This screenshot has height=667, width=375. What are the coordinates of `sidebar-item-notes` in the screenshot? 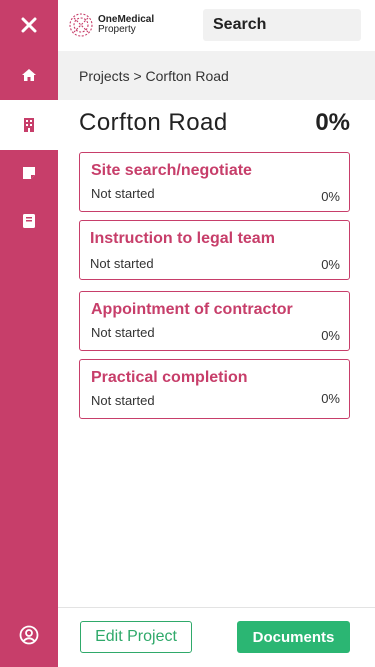 It's located at (29, 173).